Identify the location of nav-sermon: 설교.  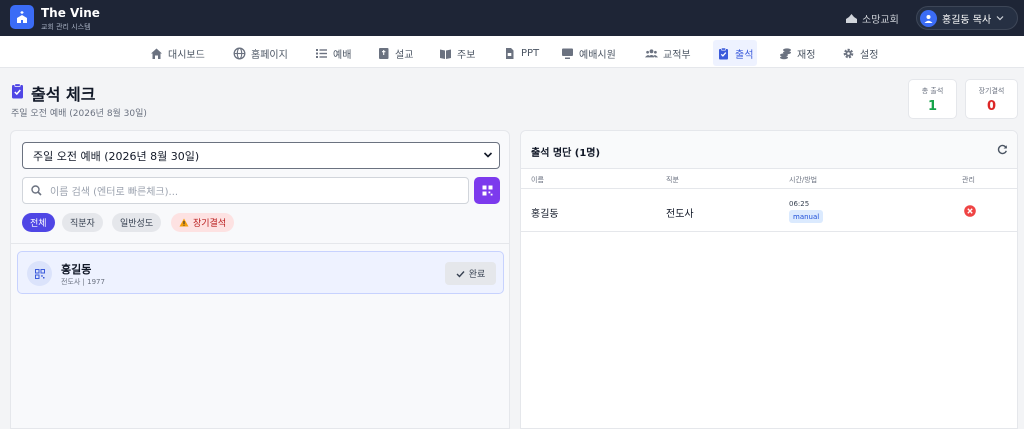
(395, 53).